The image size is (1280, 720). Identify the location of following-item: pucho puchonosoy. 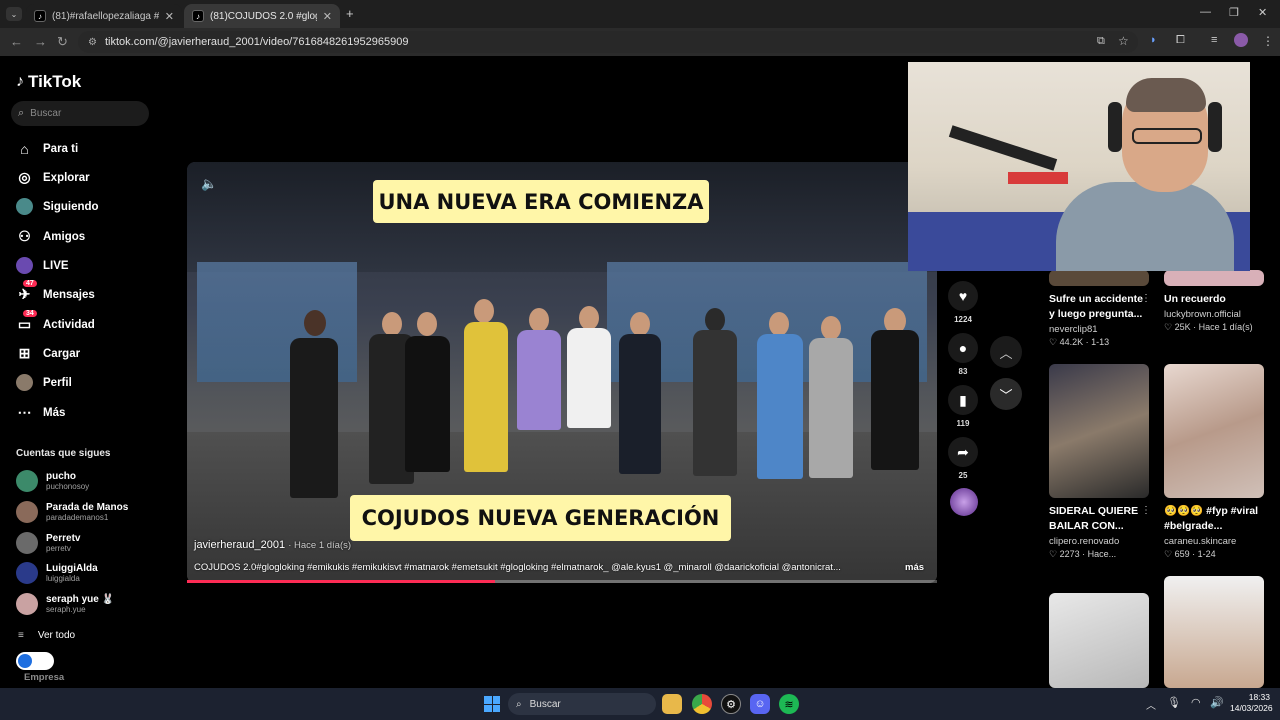
(52, 481).